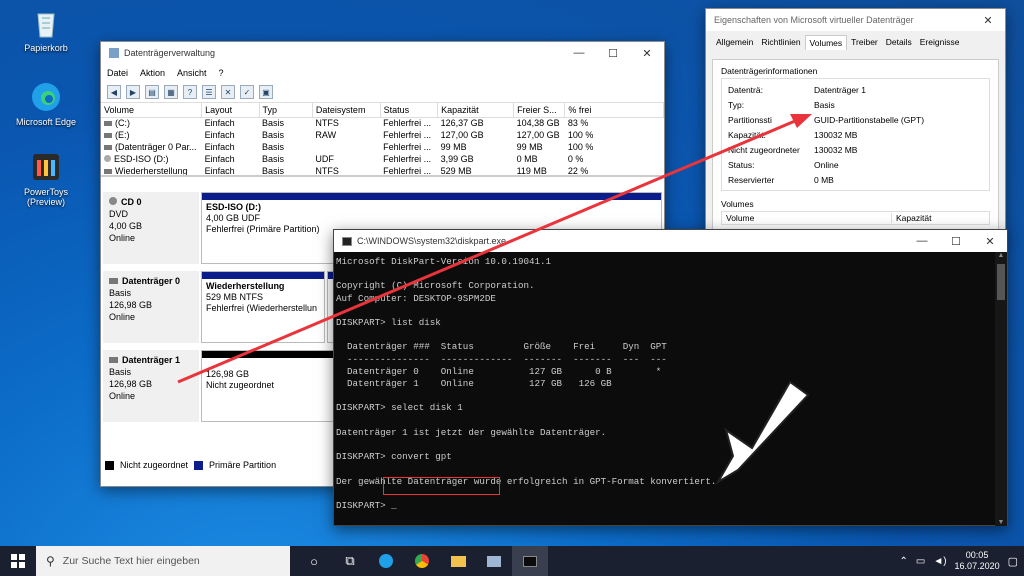 The image size is (1024, 576). What do you see at coordinates (899, 42) in the screenshot?
I see `tab-details: Details` at bounding box center [899, 42].